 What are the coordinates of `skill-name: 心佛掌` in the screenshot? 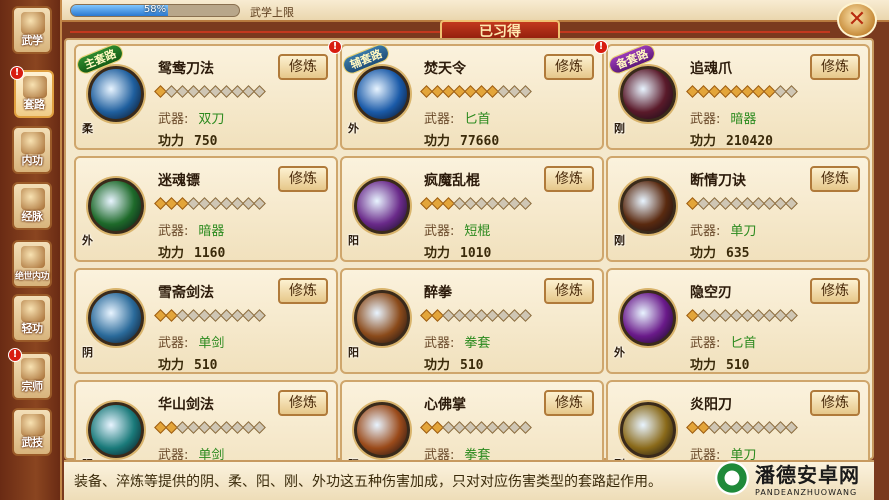 It's located at (445, 405).